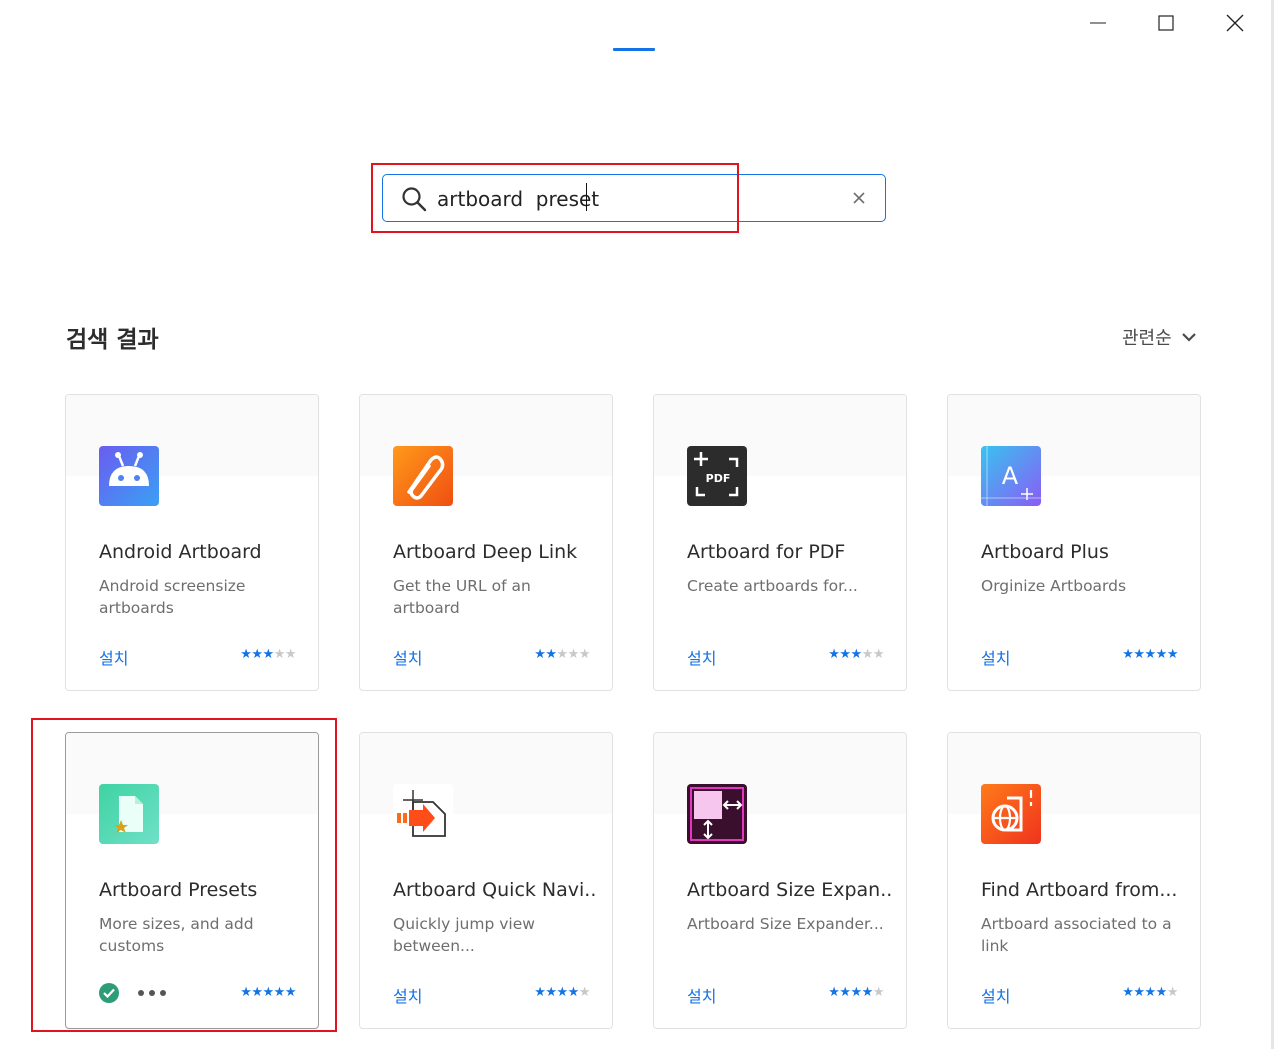 This screenshot has height=1049, width=1274. Describe the element at coordinates (109, 993) in the screenshot. I see `installed-check-icon` at that location.